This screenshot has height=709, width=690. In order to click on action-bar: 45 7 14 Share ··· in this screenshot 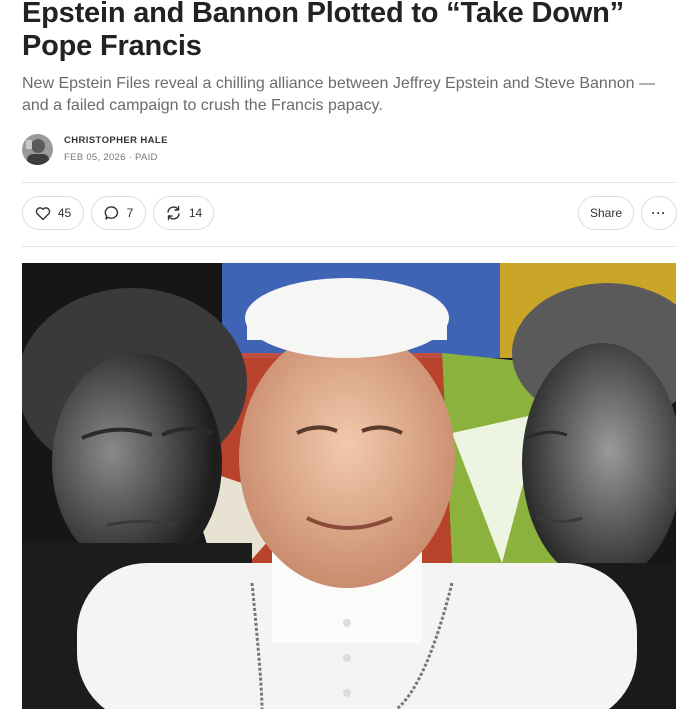, I will do `click(349, 214)`.